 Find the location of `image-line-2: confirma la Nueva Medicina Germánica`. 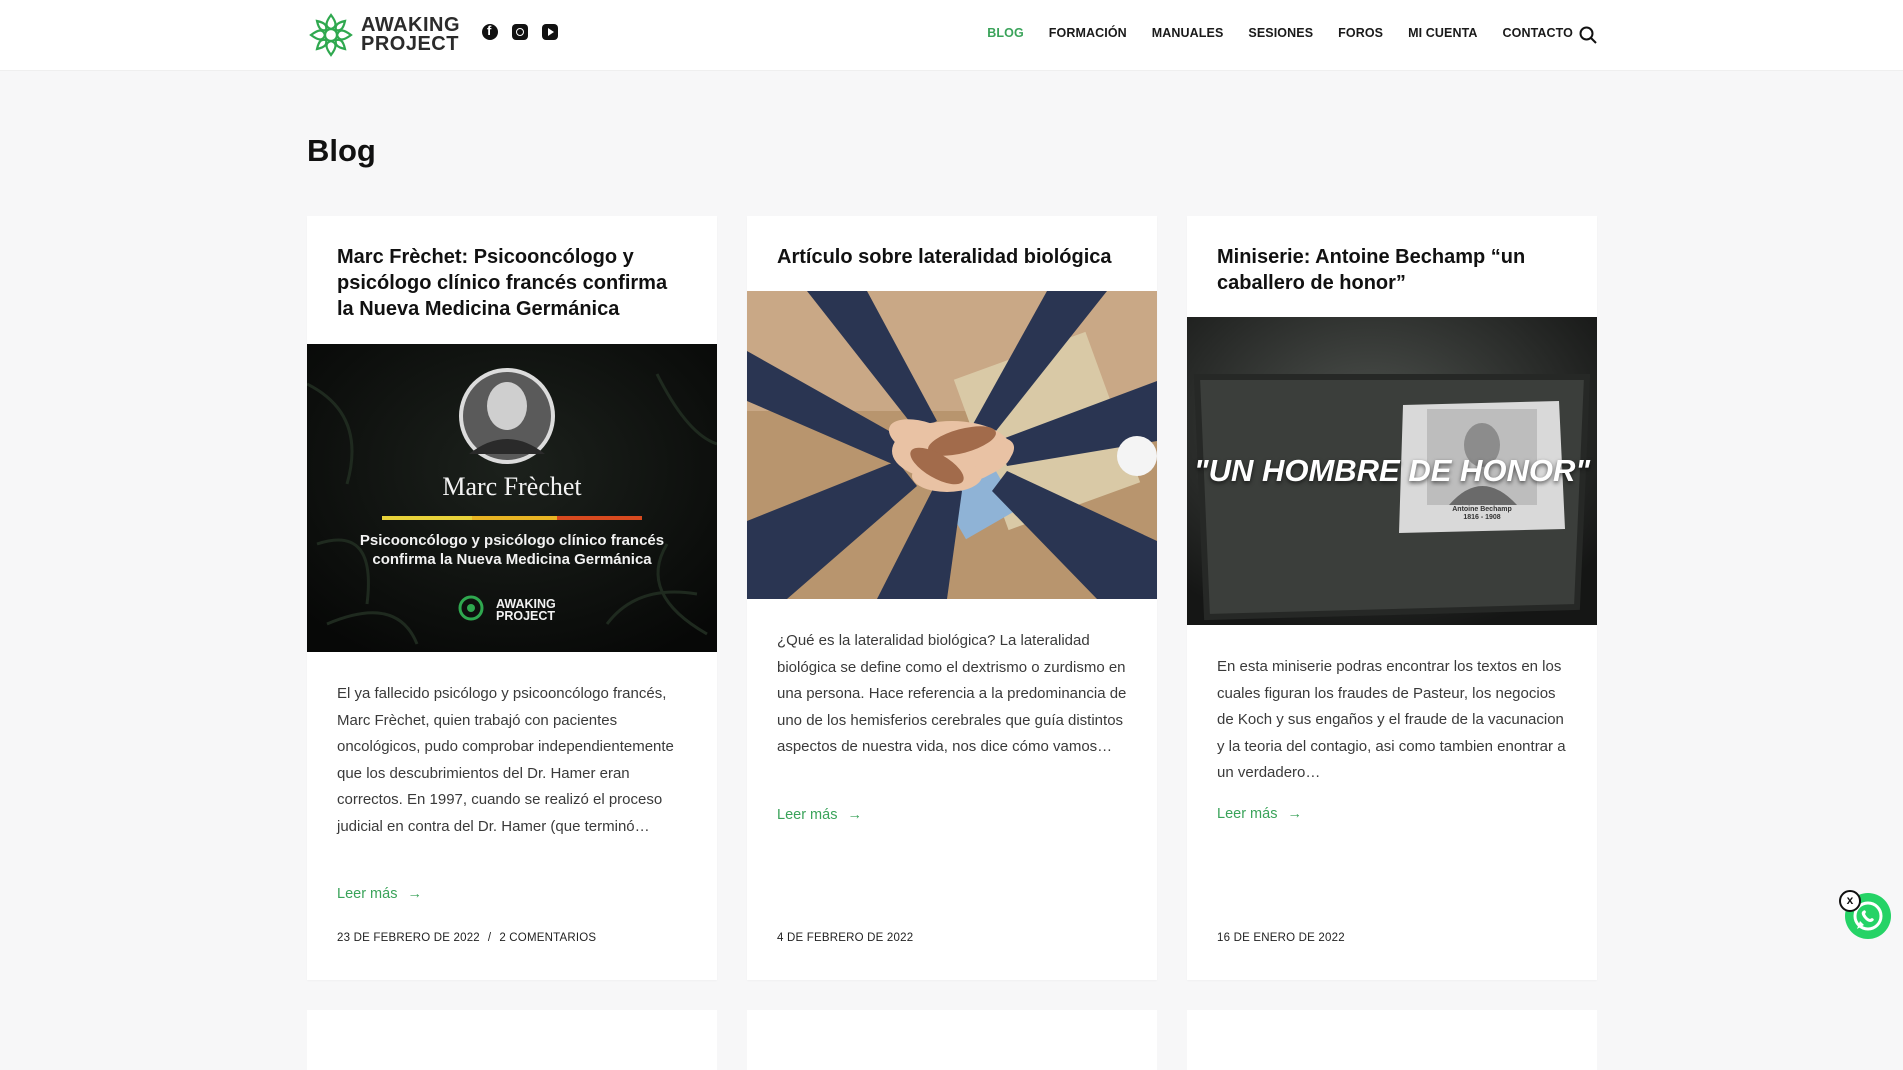

image-line-2: confirma la Nueva Medicina Germánica is located at coordinates (512, 559).